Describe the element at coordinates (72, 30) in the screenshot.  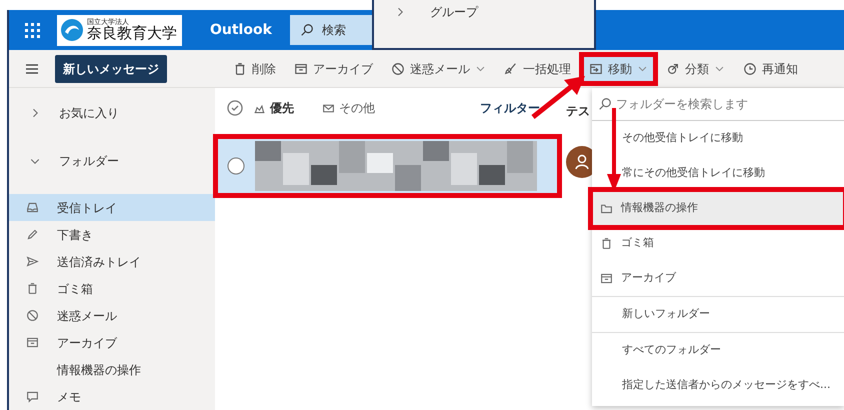
I see `logo-mark-icon` at that location.